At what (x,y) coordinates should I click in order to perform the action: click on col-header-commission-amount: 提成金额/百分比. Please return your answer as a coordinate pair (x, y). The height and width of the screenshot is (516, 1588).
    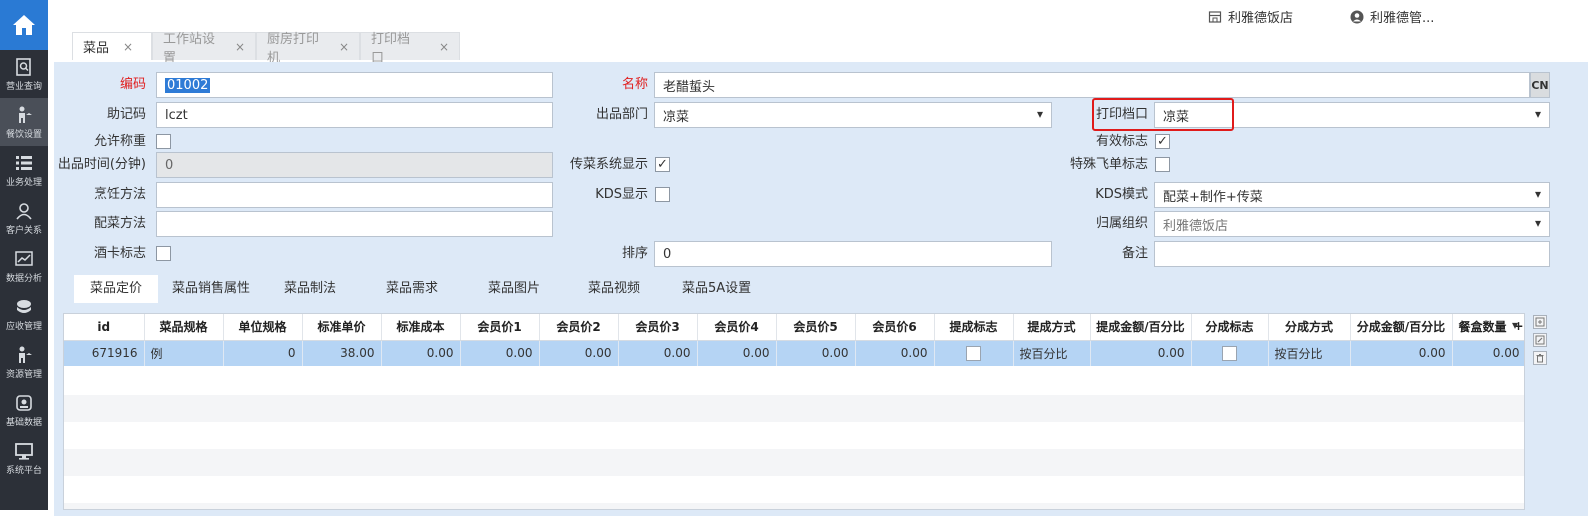
    Looking at the image, I should click on (1141, 327).